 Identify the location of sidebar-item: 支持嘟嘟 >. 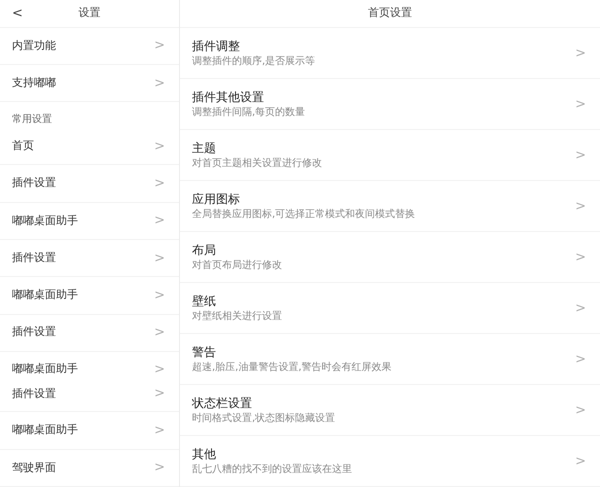
(89, 83).